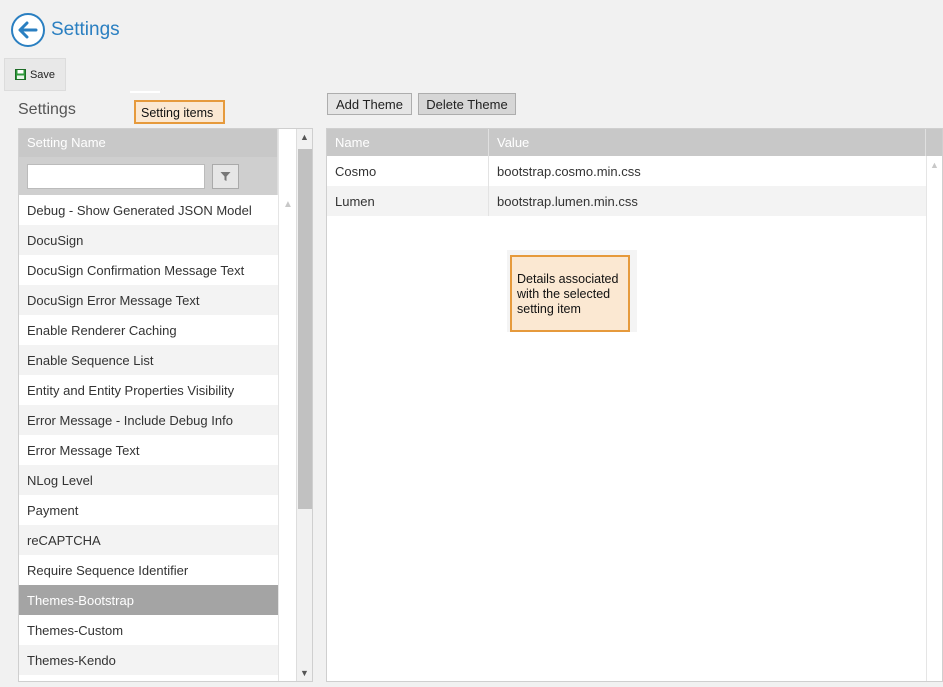 This screenshot has height=687, width=943. Describe the element at coordinates (148, 540) in the screenshot. I see `list-item: reCAPTCHA` at that location.